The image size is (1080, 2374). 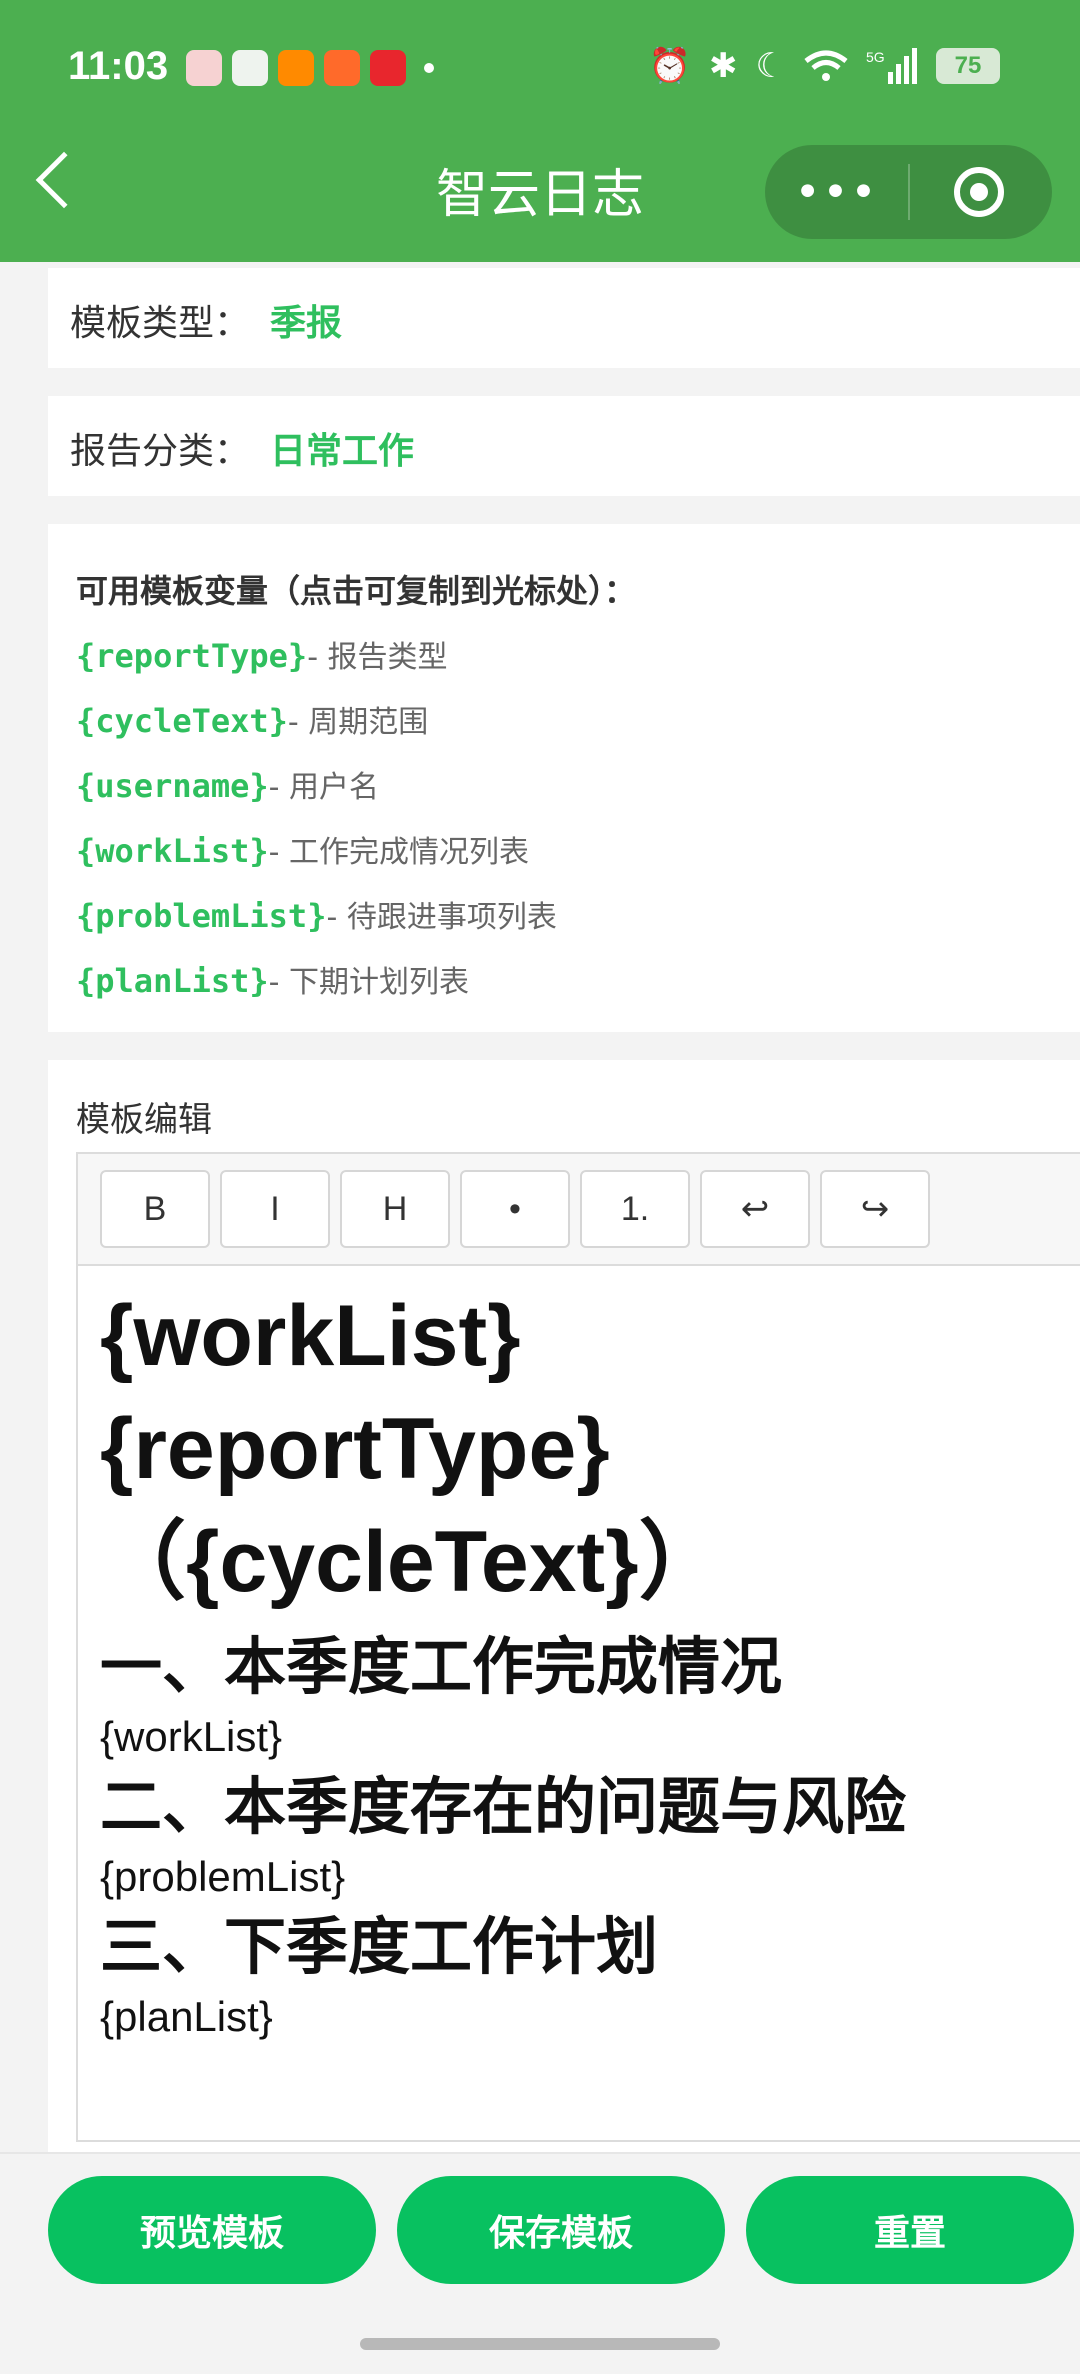 What do you see at coordinates (296, 68) in the screenshot?
I see `taobao-app-icon` at bounding box center [296, 68].